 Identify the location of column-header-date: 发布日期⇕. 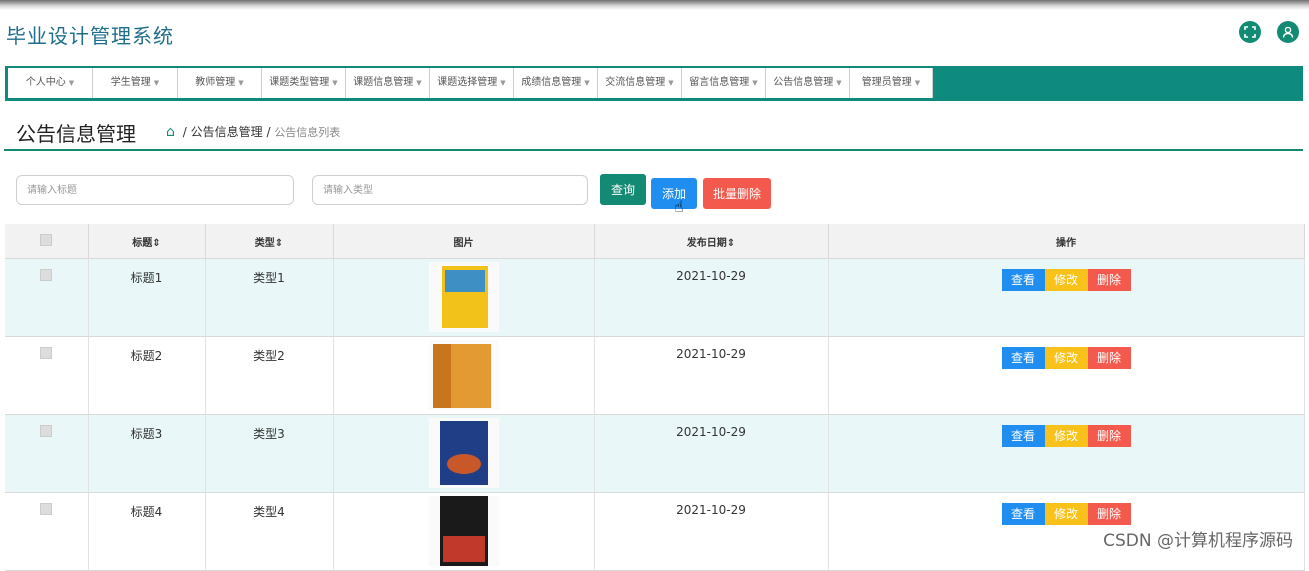
(711, 241).